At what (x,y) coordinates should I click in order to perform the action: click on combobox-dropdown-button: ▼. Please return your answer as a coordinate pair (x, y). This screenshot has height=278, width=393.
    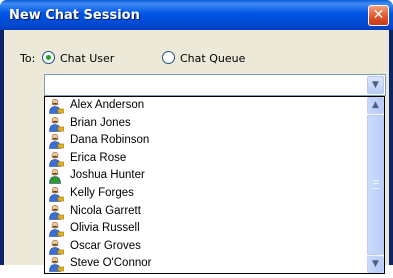
    Looking at the image, I should click on (375, 85).